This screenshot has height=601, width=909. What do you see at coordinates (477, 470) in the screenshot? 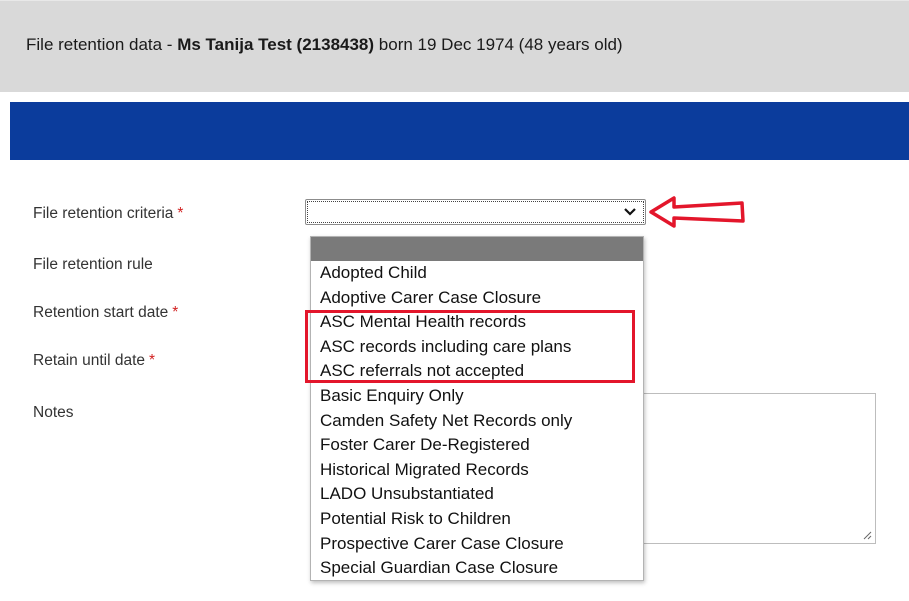
I see `dropdown-option: Historical Migrated Records` at bounding box center [477, 470].